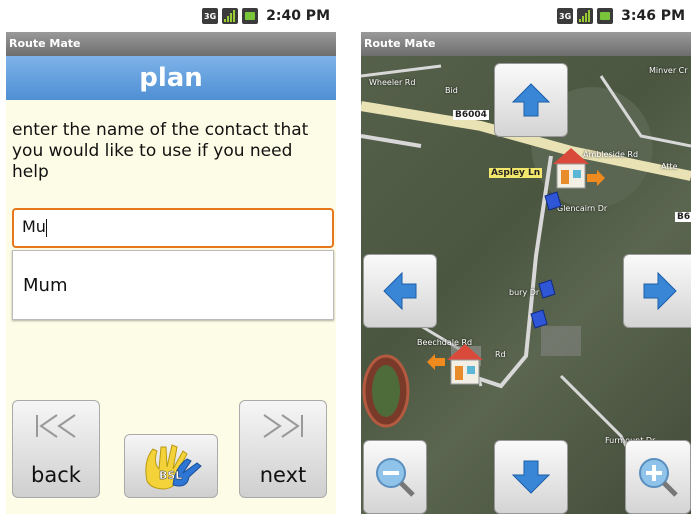 This screenshot has width=693, height=514. I want to click on status-bar: 3G 3:46 PM, so click(526, 16).